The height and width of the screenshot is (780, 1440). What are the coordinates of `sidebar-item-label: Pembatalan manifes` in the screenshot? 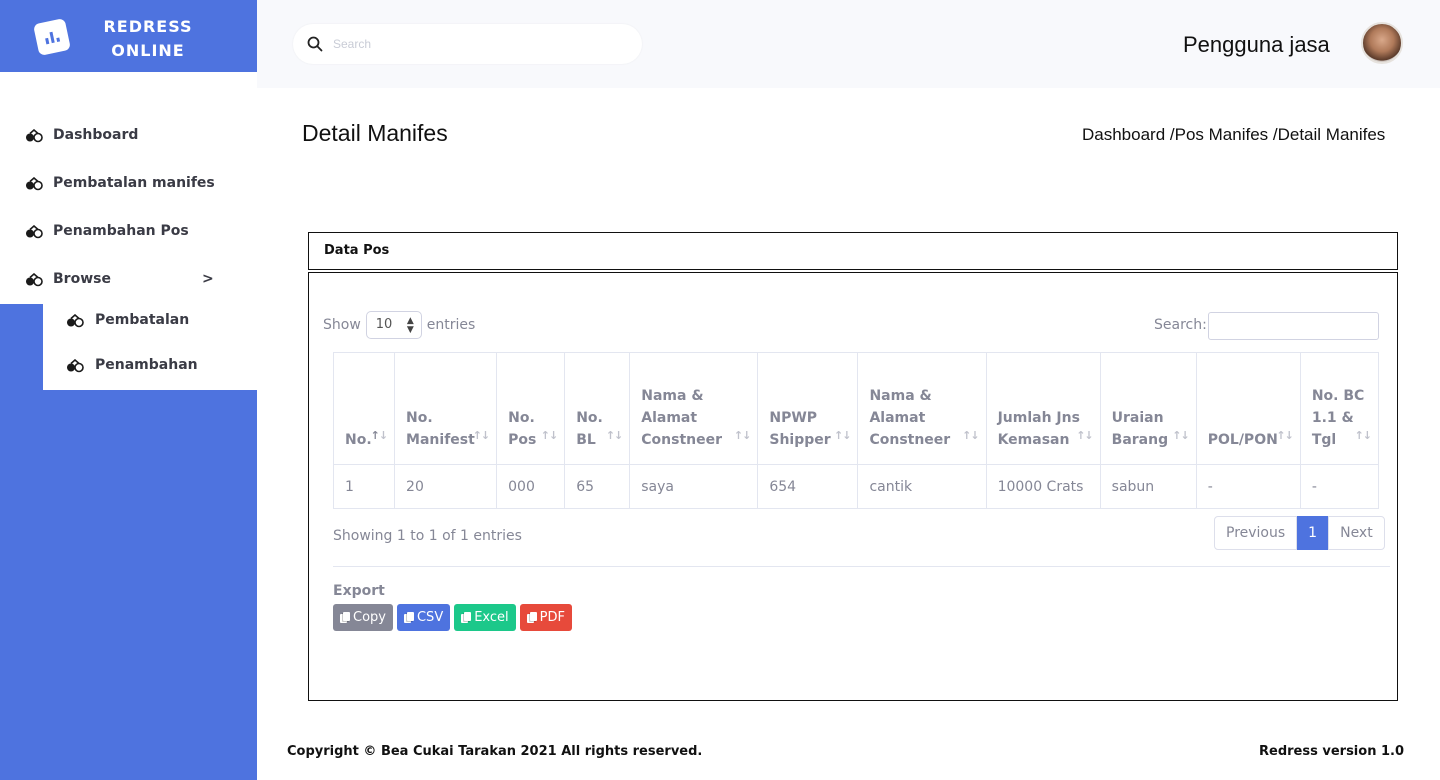 It's located at (134, 183).